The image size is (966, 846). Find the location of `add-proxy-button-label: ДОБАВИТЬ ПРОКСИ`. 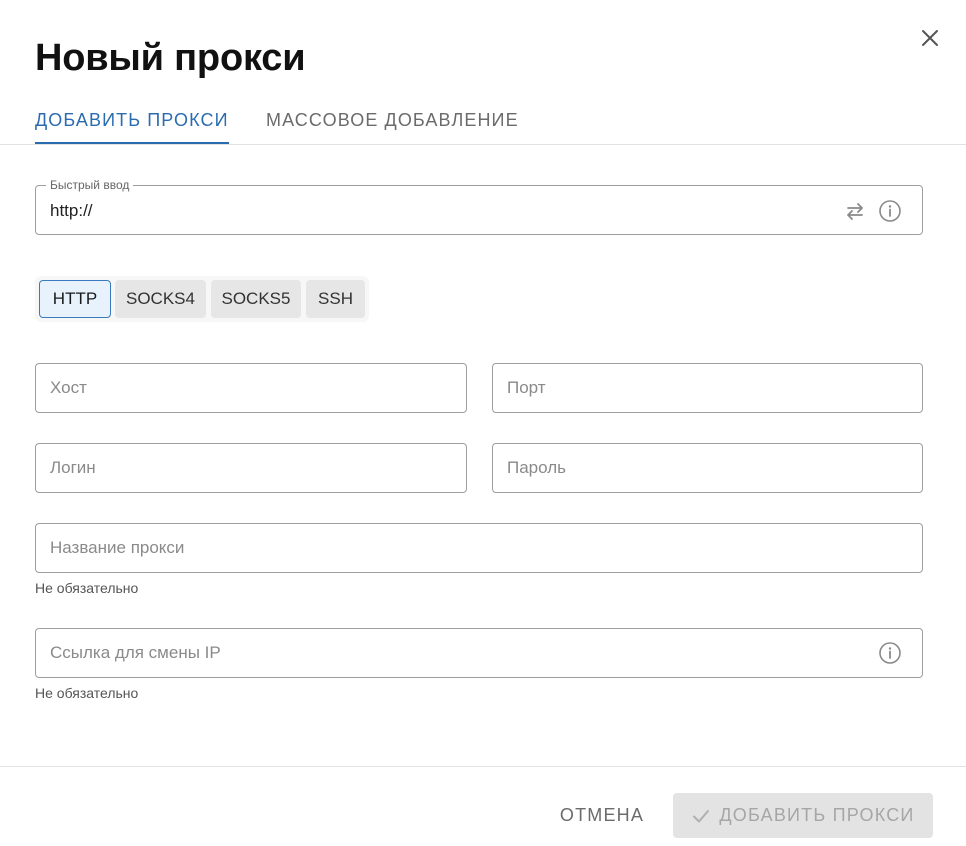

add-proxy-button-label: ДОБАВИТЬ ПРОКСИ is located at coordinates (817, 815).